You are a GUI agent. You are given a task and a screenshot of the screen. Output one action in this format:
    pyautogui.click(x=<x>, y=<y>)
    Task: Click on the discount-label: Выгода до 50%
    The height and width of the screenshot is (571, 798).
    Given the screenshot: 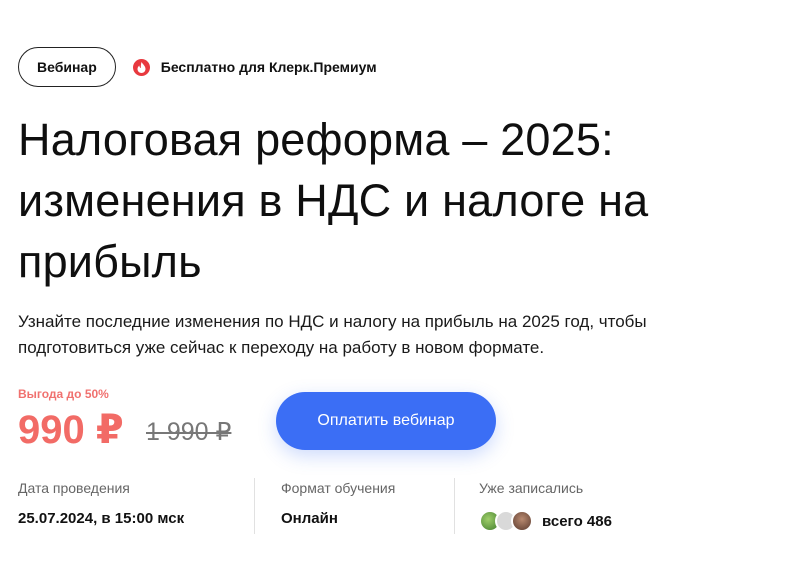 What is the action you would take?
    pyautogui.click(x=63, y=394)
    